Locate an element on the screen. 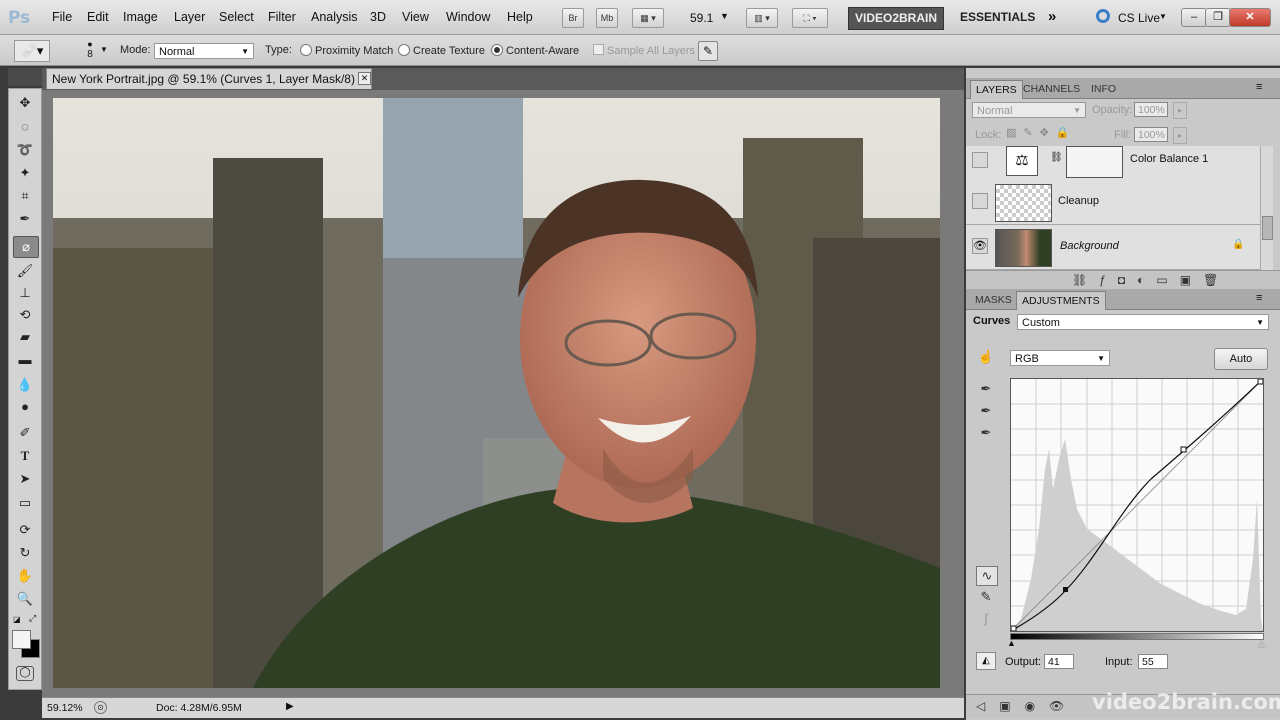 The image size is (1280, 720). curve-pencil-tool-icon: ✎ is located at coordinates (986, 597).